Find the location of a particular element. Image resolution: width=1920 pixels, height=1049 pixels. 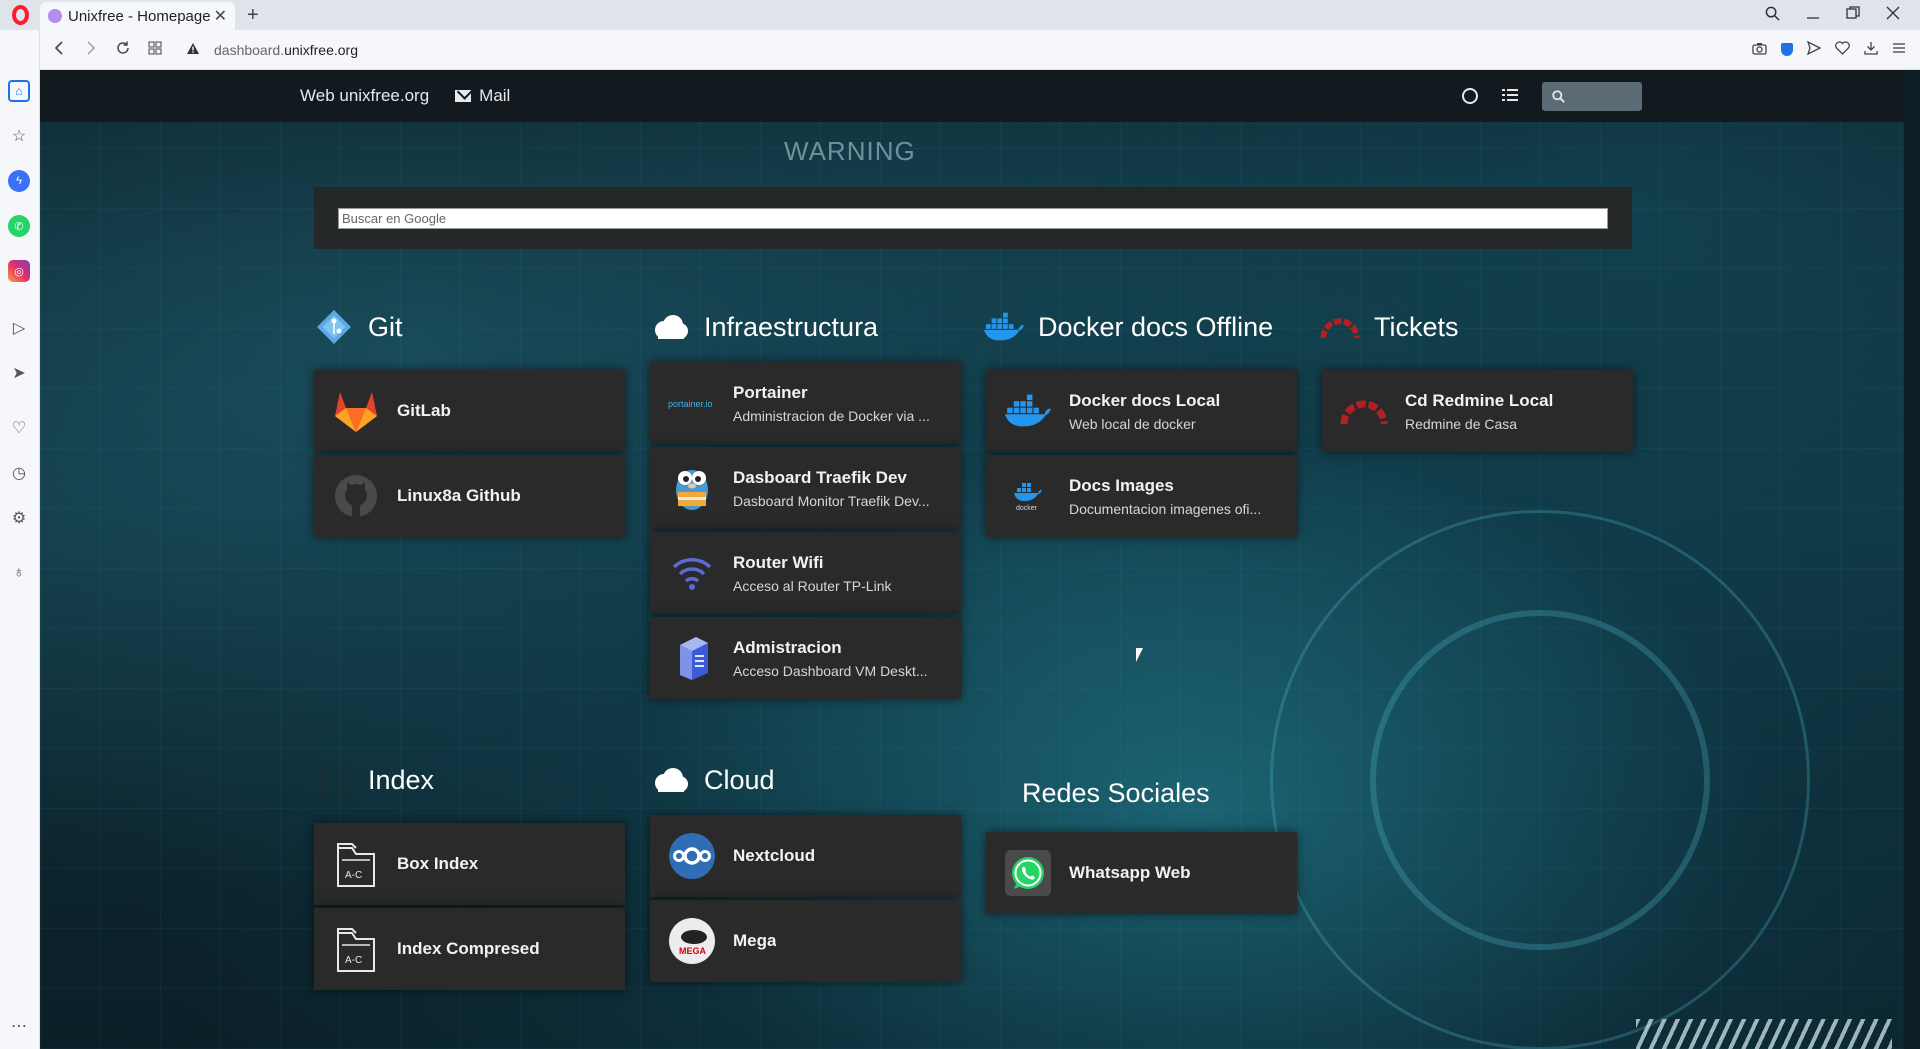

docker-logo-icon: docker is located at coordinates (1028, 496).